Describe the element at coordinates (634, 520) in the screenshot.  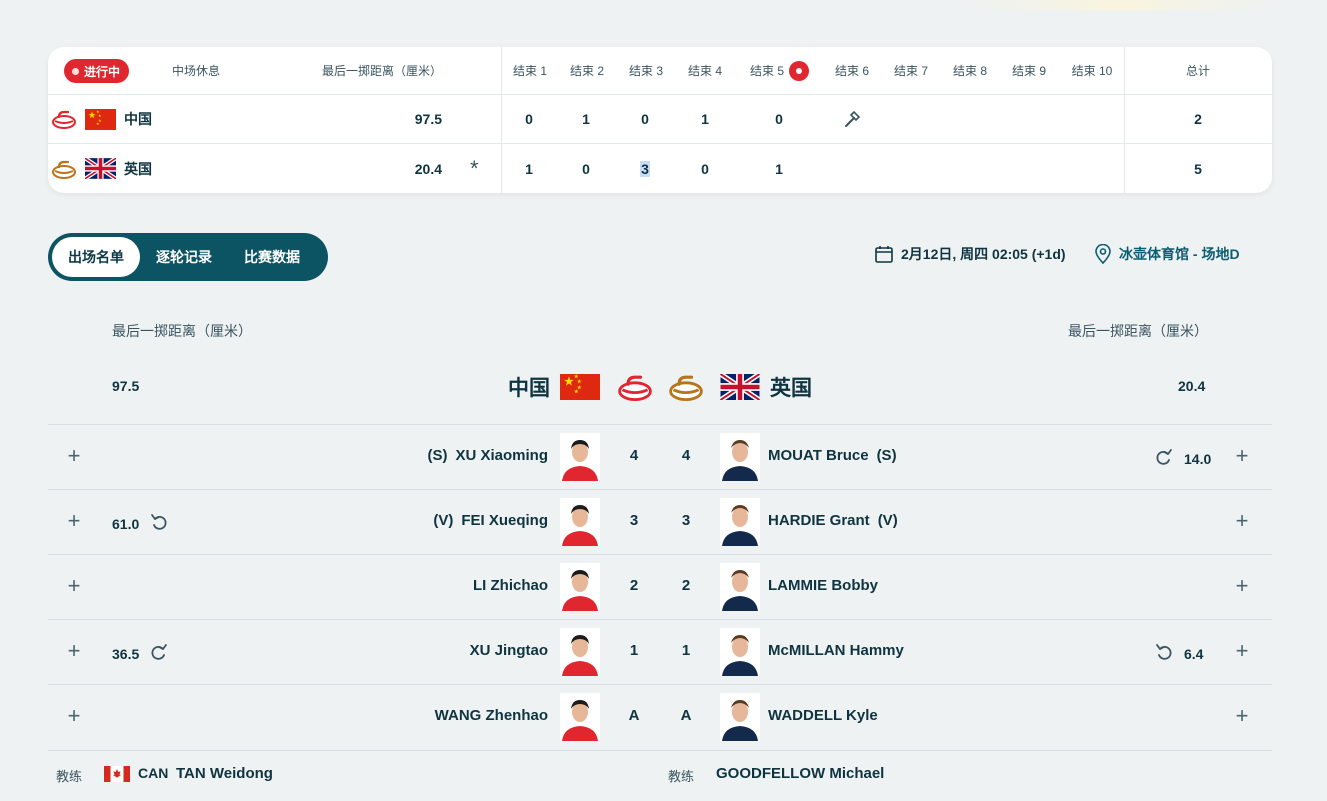
I see `left-player-position: 3` at that location.